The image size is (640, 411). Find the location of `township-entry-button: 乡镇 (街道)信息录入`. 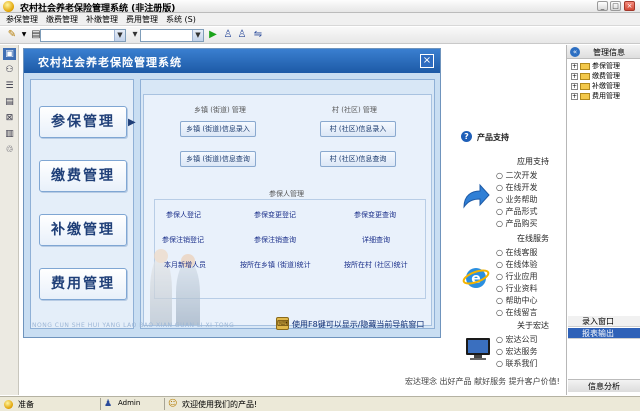

township-entry-button: 乡镇 (街道)信息录入 is located at coordinates (218, 129).